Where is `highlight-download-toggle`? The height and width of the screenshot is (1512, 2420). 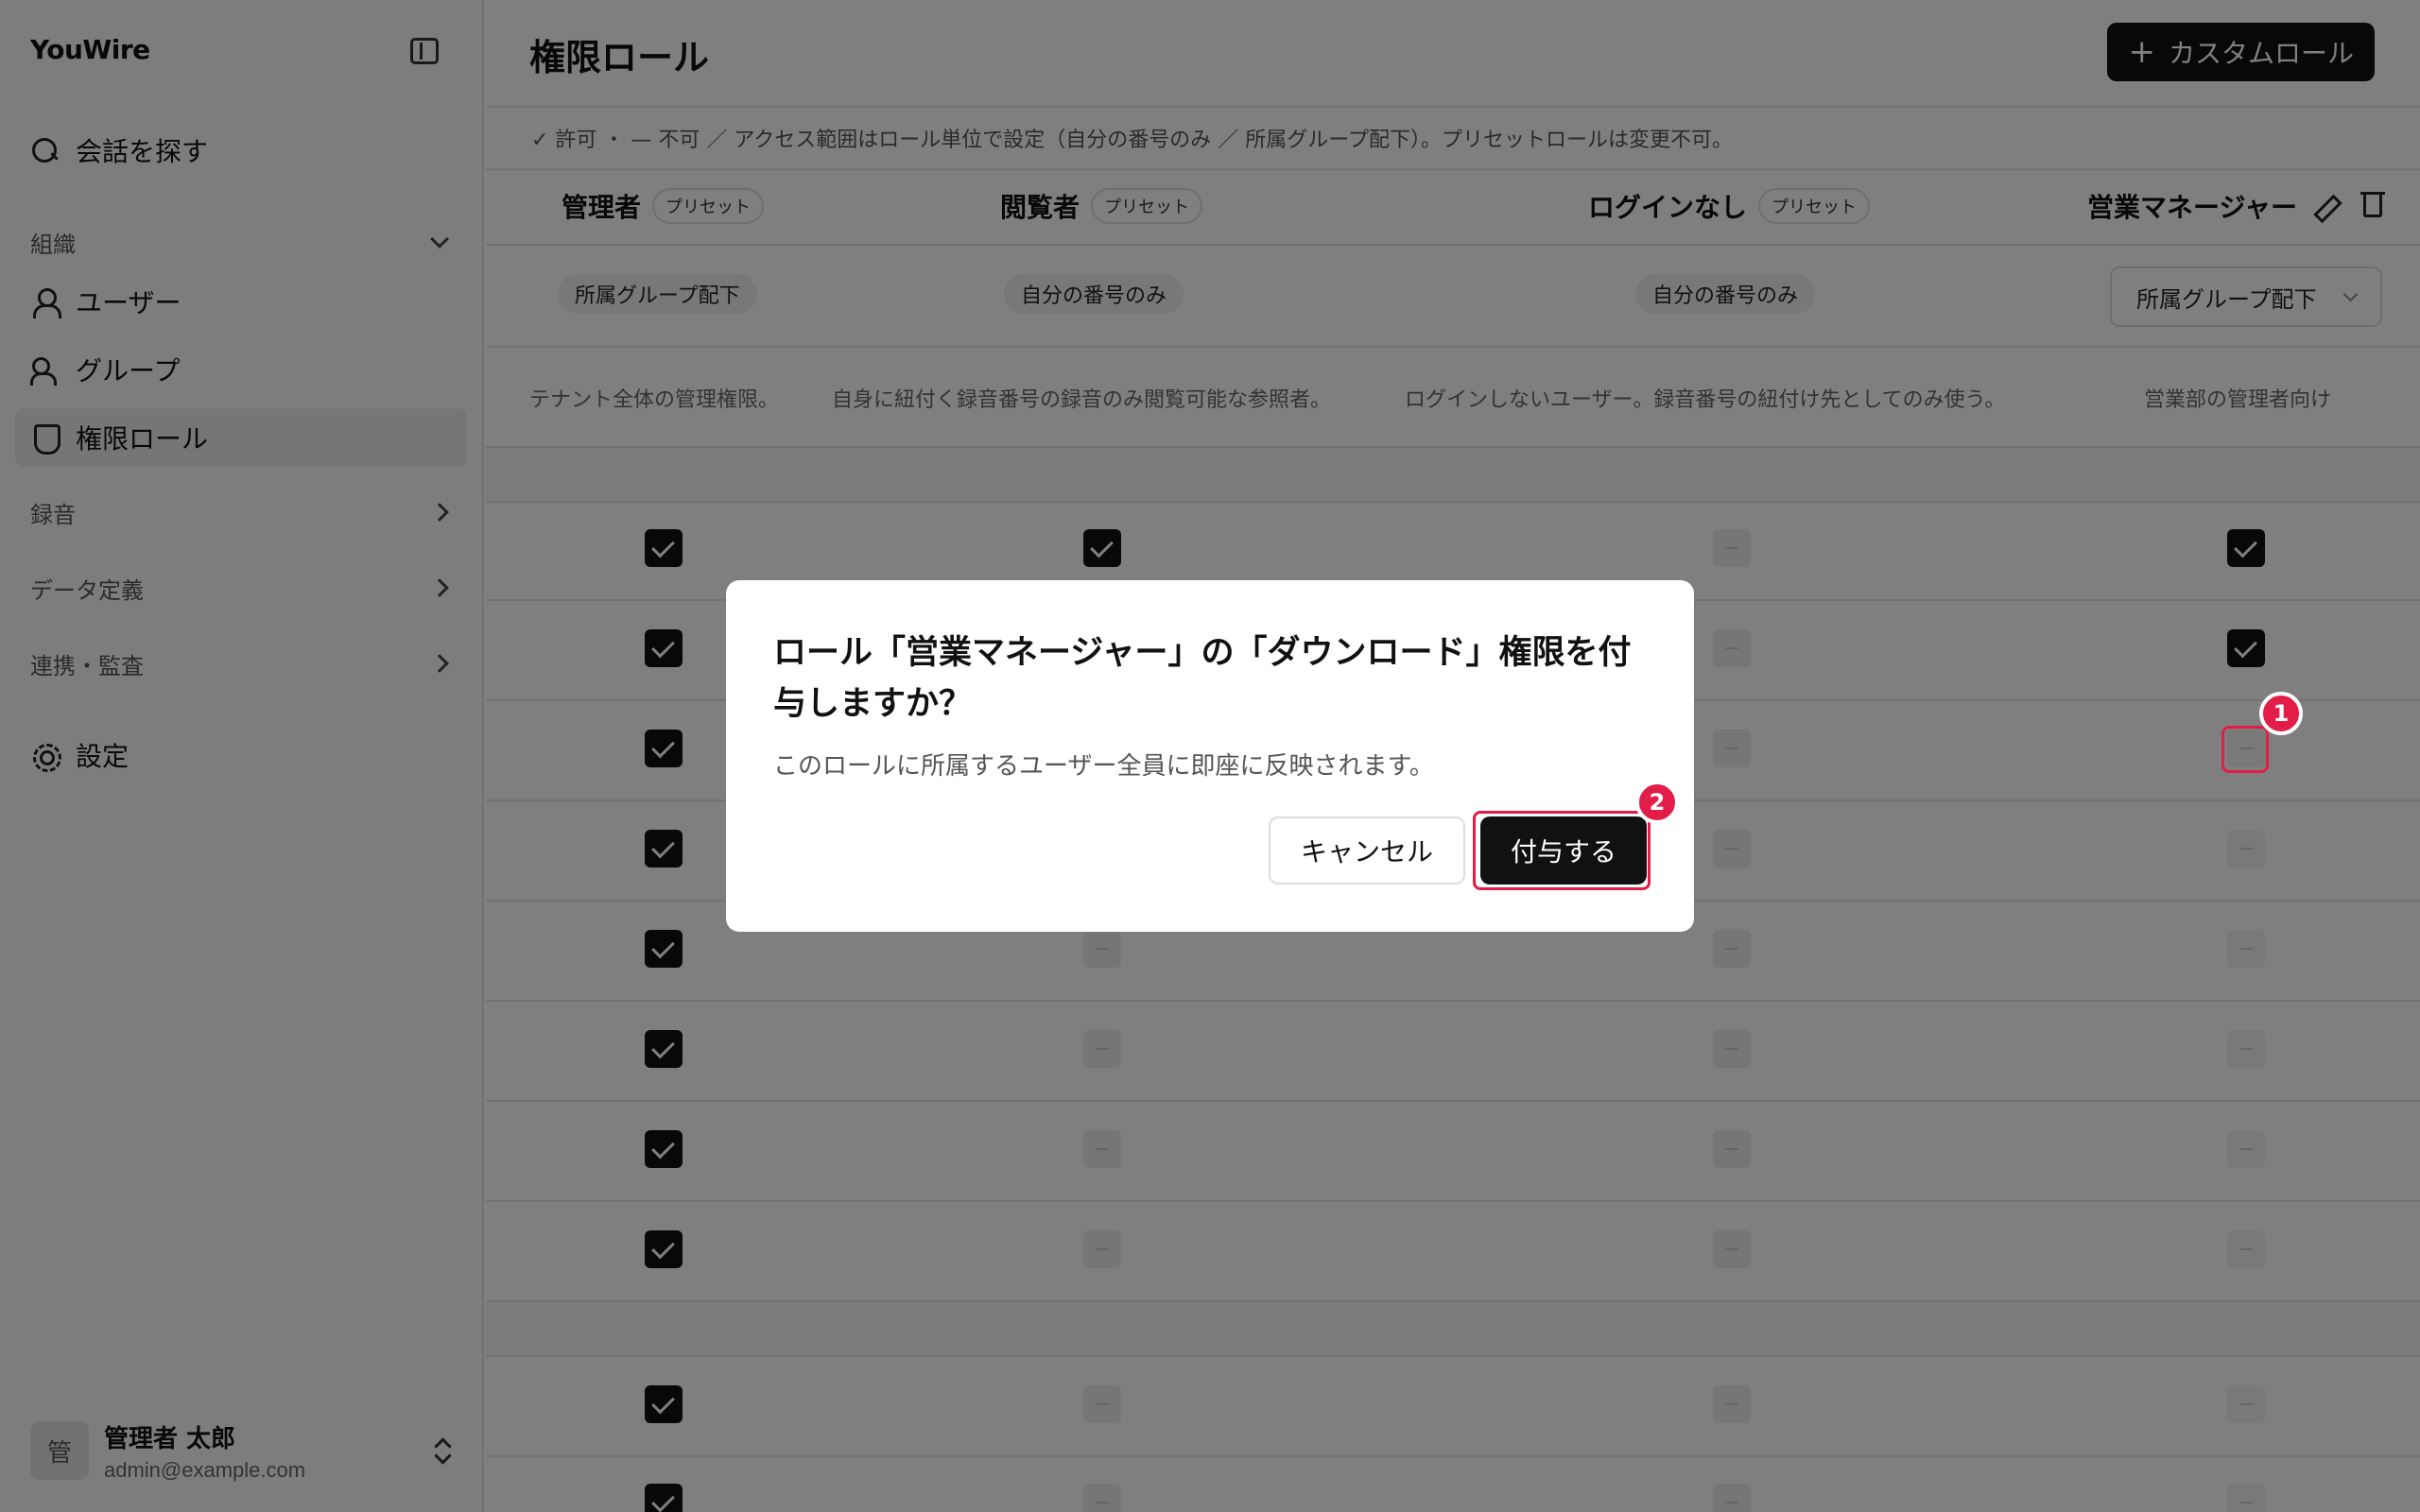 highlight-download-toggle is located at coordinates (2245, 749).